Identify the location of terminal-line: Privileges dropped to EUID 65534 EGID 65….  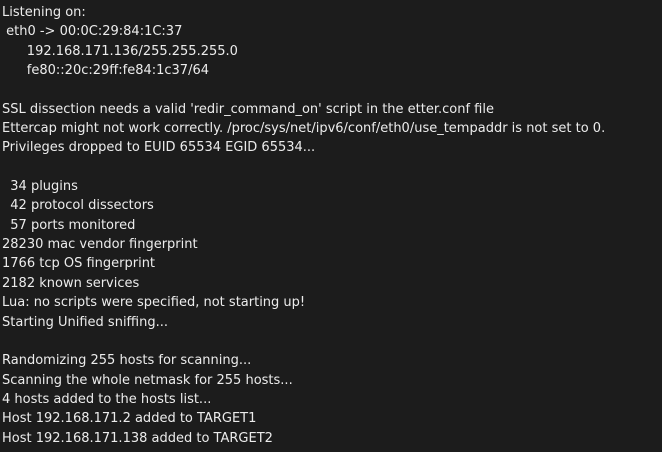
(159, 148).